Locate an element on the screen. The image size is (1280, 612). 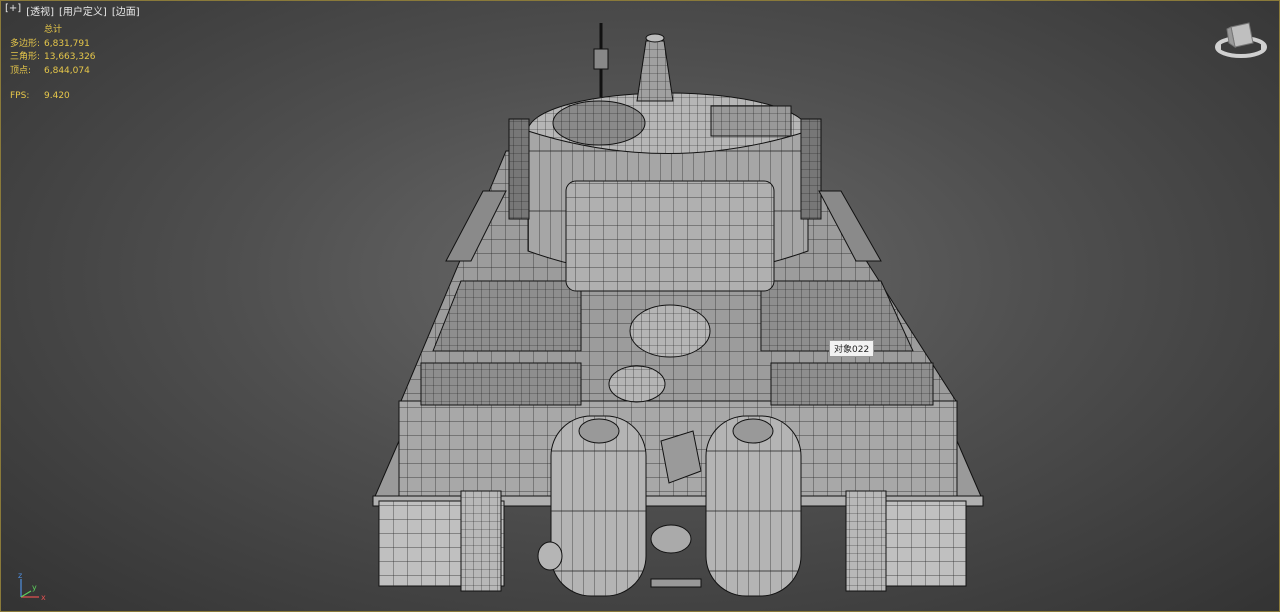
track-housing-right is located at coordinates (906, 541).